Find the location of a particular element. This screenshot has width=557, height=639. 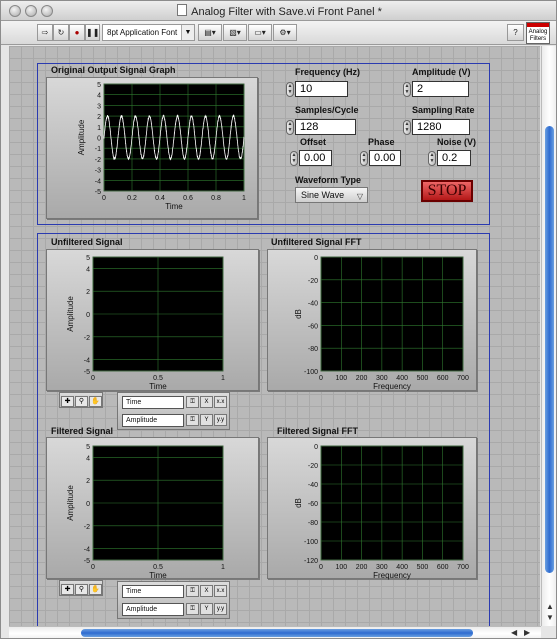

horizontal-scrollbar: ◀ ▶ is located at coordinates (275, 632).